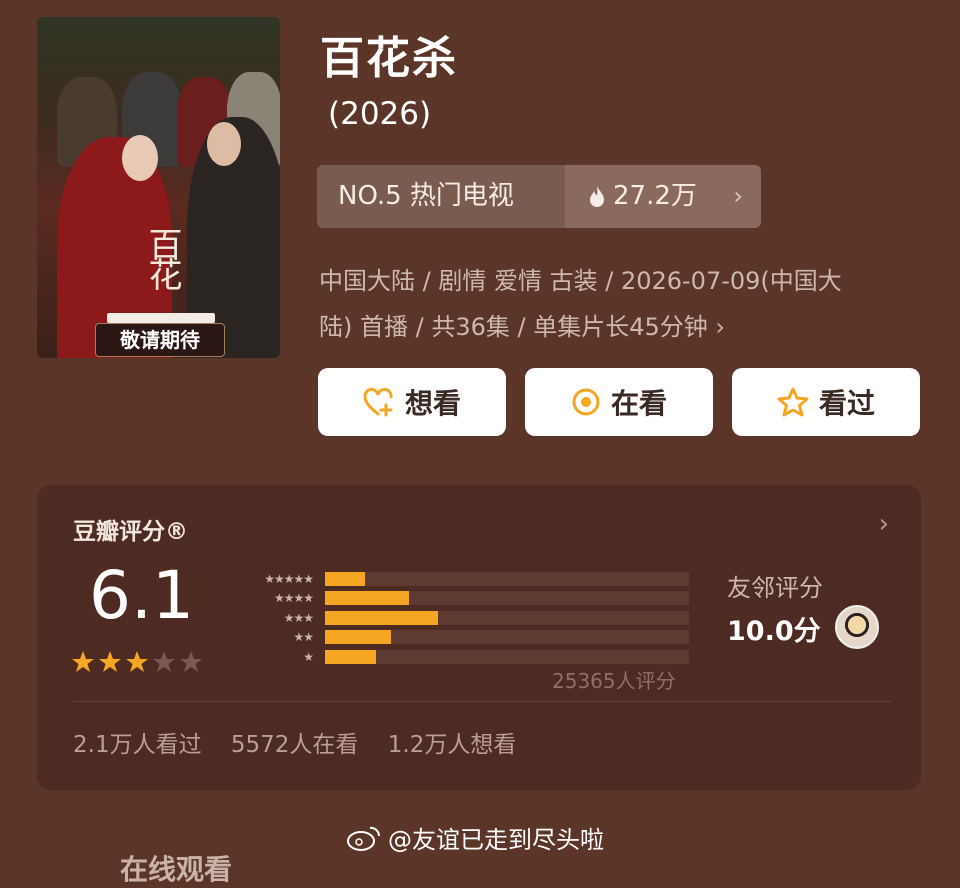 This screenshot has width=960, height=888. I want to click on rating-bar-row: ★★, so click(458, 638).